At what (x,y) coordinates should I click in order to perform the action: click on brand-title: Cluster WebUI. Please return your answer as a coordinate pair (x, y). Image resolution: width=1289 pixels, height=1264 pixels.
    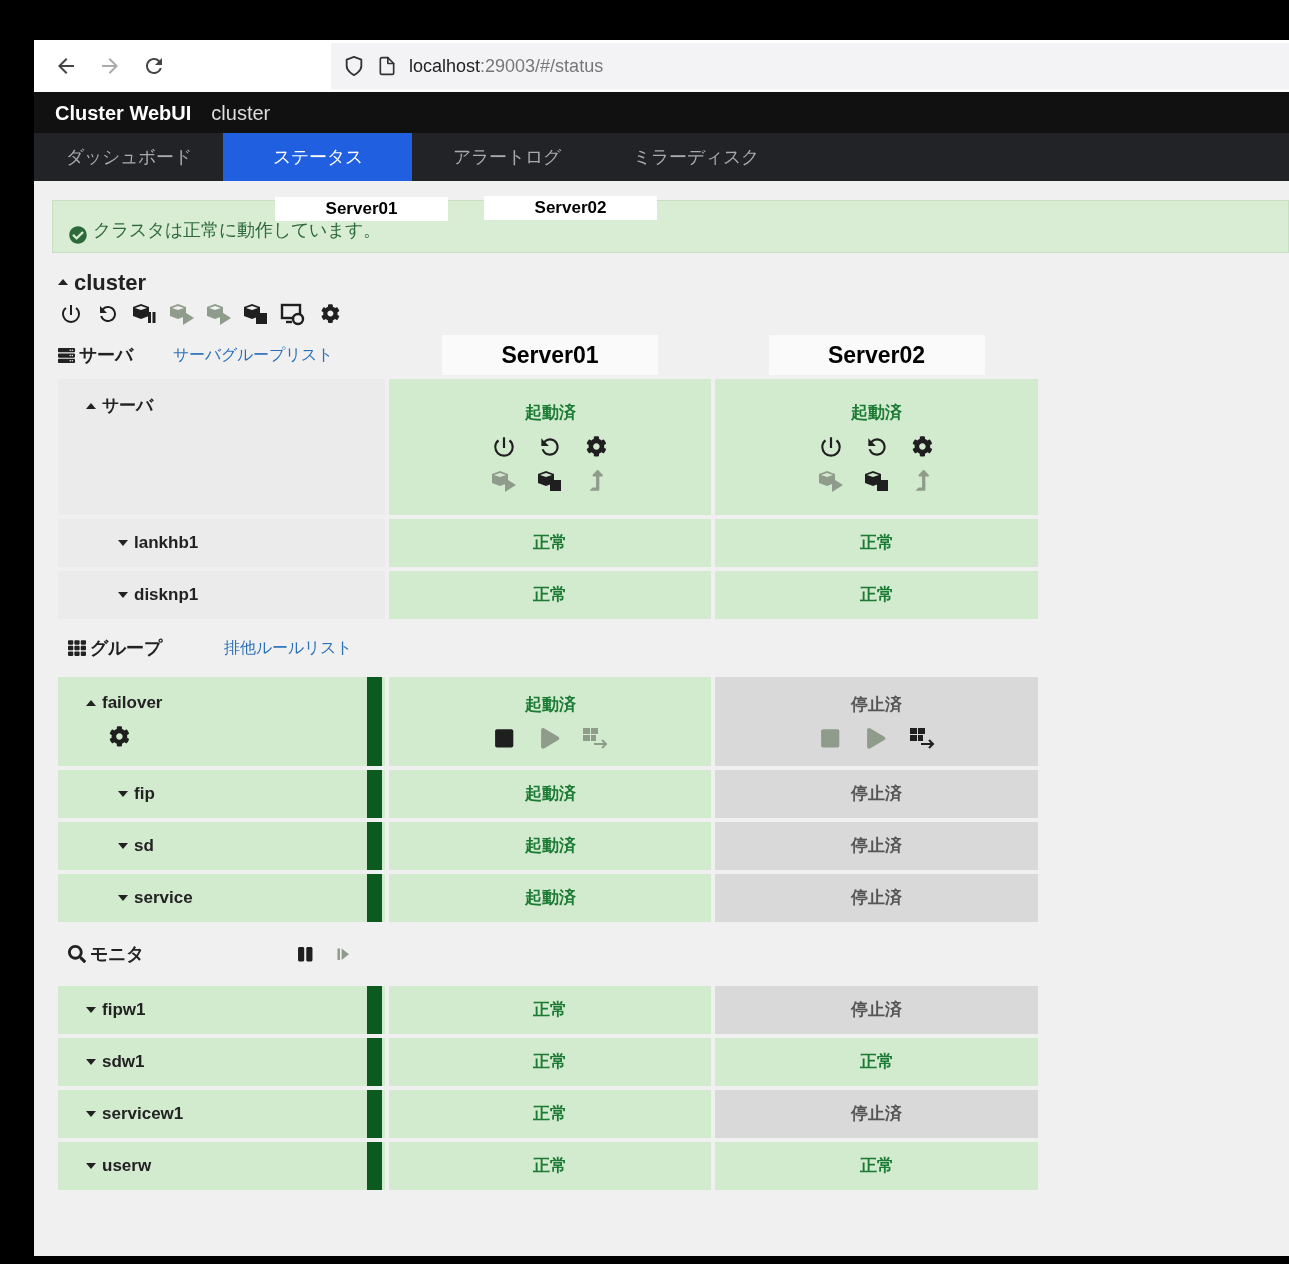
    Looking at the image, I should click on (123, 113).